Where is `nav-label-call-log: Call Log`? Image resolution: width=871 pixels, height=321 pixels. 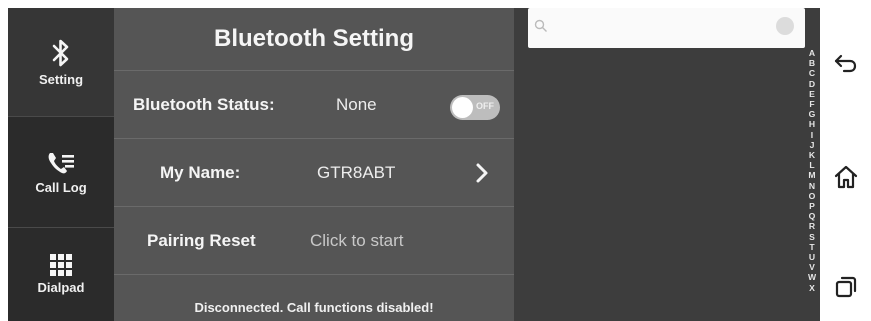
nav-label-call-log: Call Log is located at coordinates (61, 187).